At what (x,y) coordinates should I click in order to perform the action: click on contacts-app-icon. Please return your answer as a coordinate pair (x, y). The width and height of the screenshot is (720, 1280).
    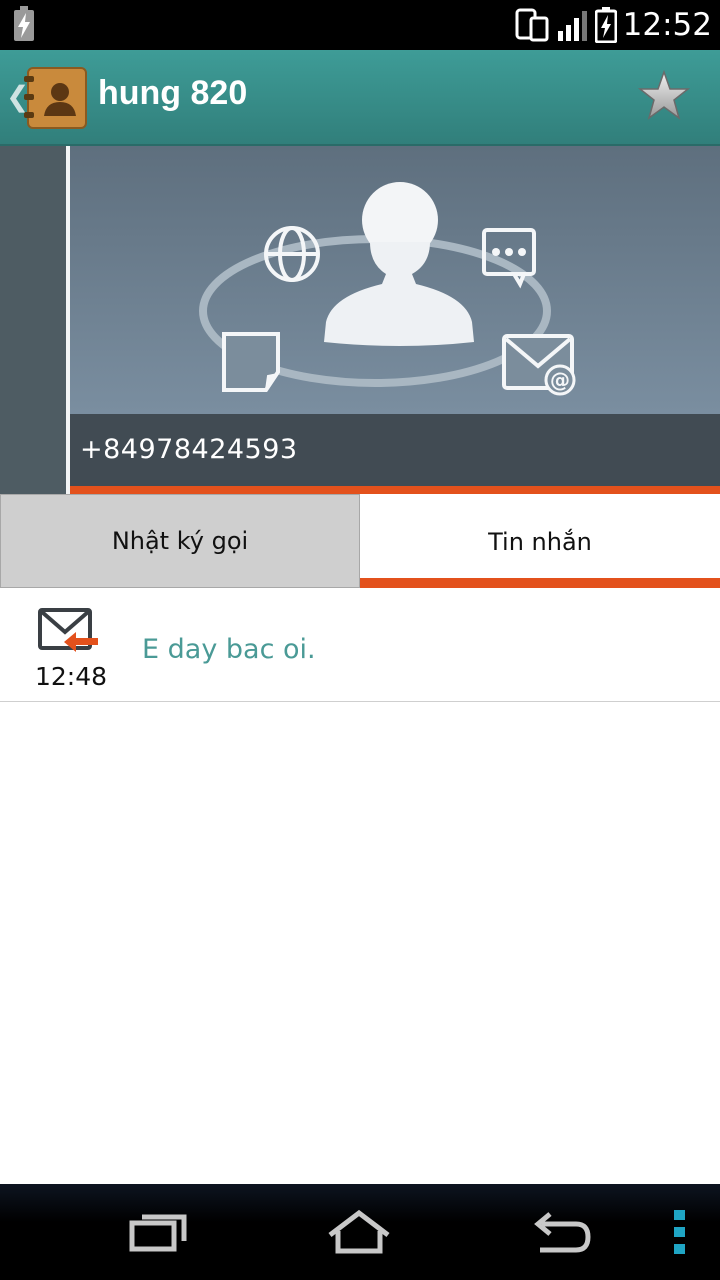
    Looking at the image, I should click on (56, 98).